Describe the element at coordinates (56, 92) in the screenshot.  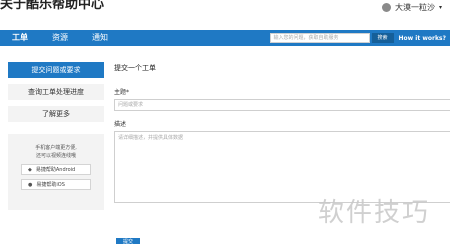
I see `sidebar-item-track: 查询工单处理进度` at that location.